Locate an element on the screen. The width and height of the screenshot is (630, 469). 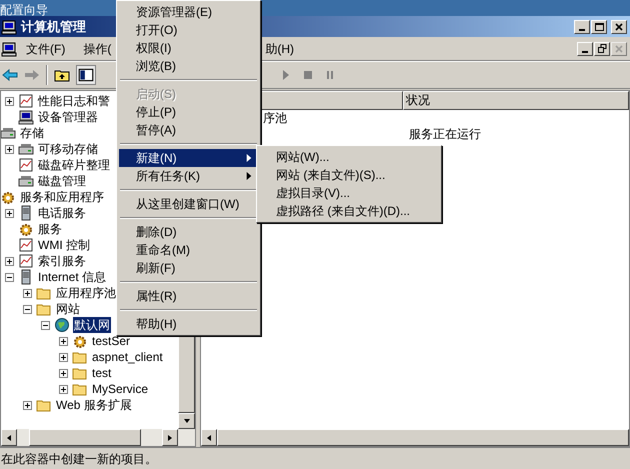
menu-item: 从这里创建窗口(W) is located at coordinates (188, 204).